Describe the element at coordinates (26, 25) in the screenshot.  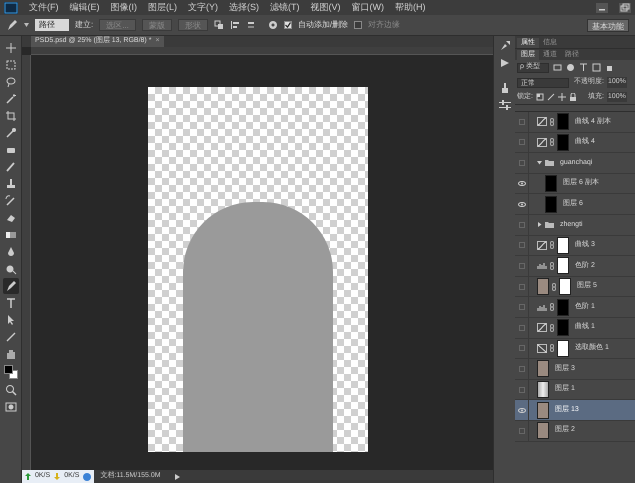
I see `caret-icon` at that location.